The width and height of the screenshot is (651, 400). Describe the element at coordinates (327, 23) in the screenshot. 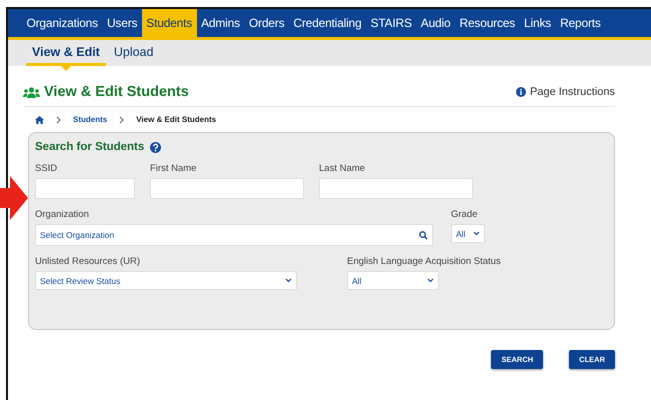

I see `nav-tab: Credentialing` at that location.